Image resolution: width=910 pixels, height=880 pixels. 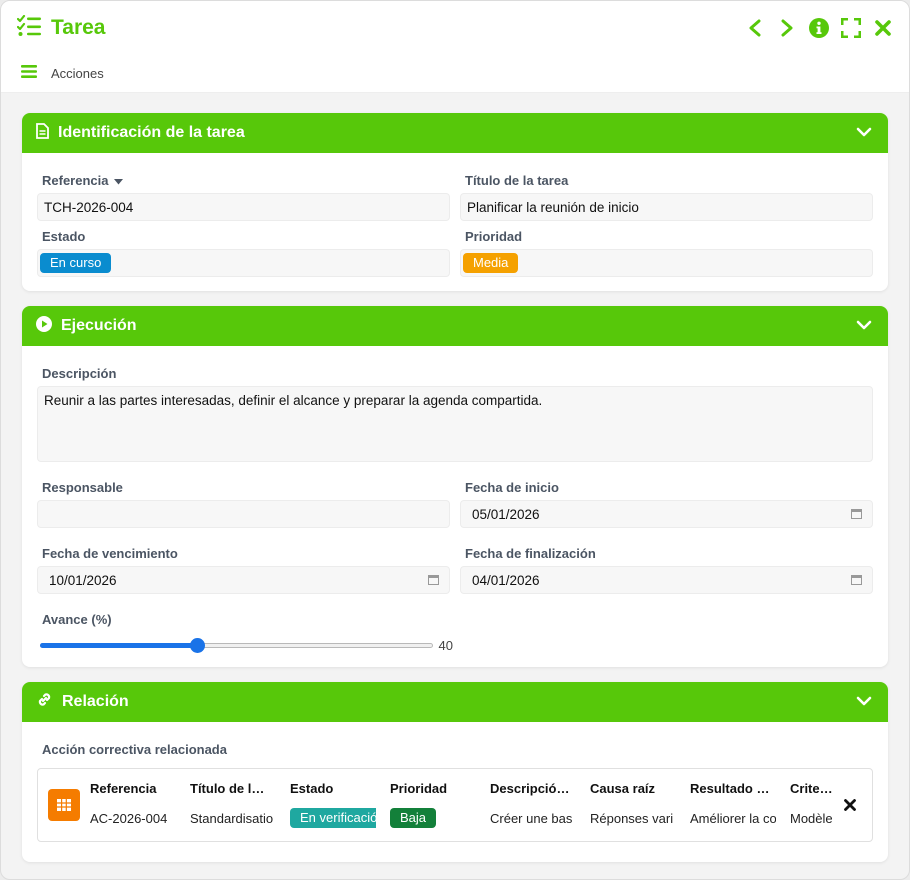 What do you see at coordinates (455, 133) in the screenshot?
I see `identification-header: Identificación de la tarea` at bounding box center [455, 133].